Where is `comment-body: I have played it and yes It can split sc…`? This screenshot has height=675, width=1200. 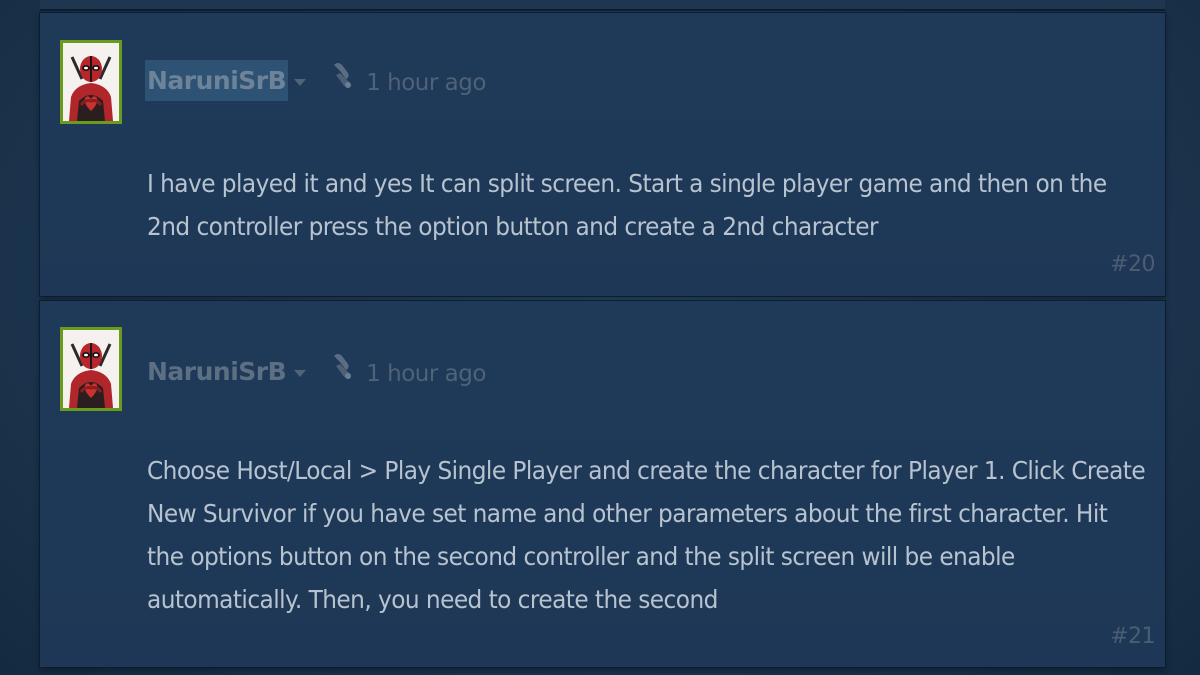
comment-body: I have played it and yes It can split sc… is located at coordinates (627, 205).